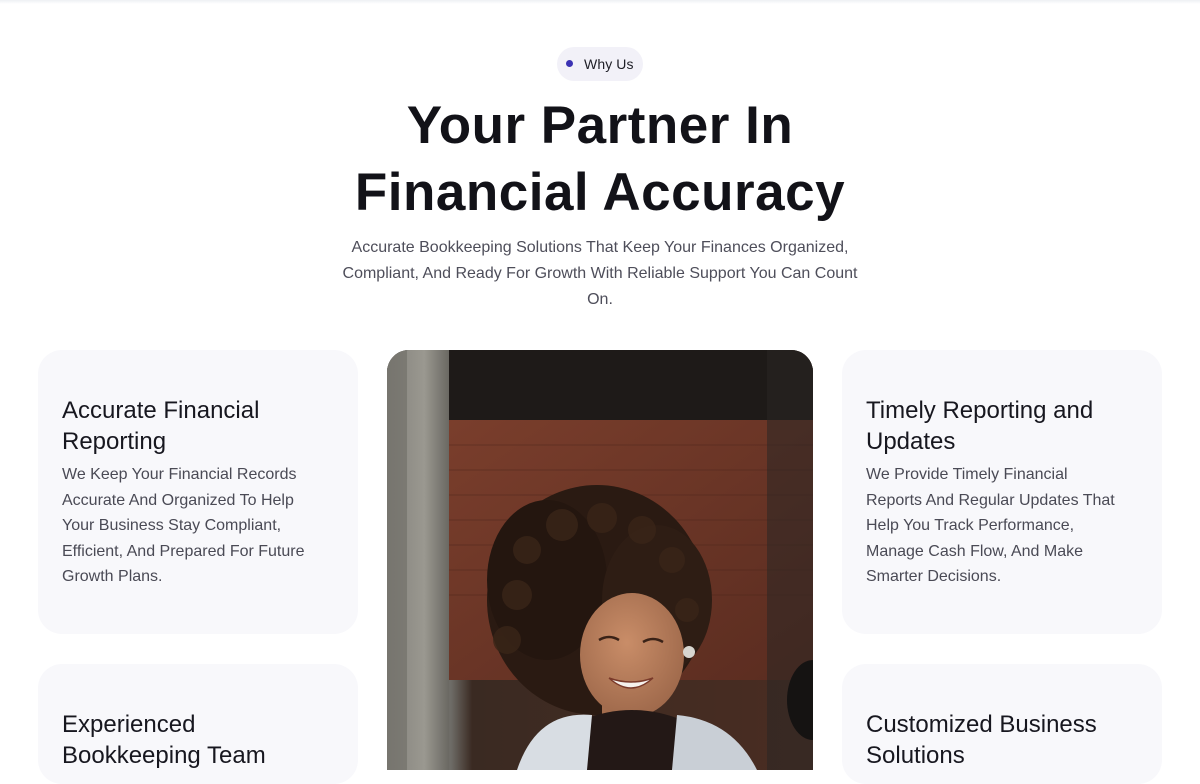  Describe the element at coordinates (967, 474) in the screenshot. I see `card-text-line: We Provide Timely Financial` at that location.